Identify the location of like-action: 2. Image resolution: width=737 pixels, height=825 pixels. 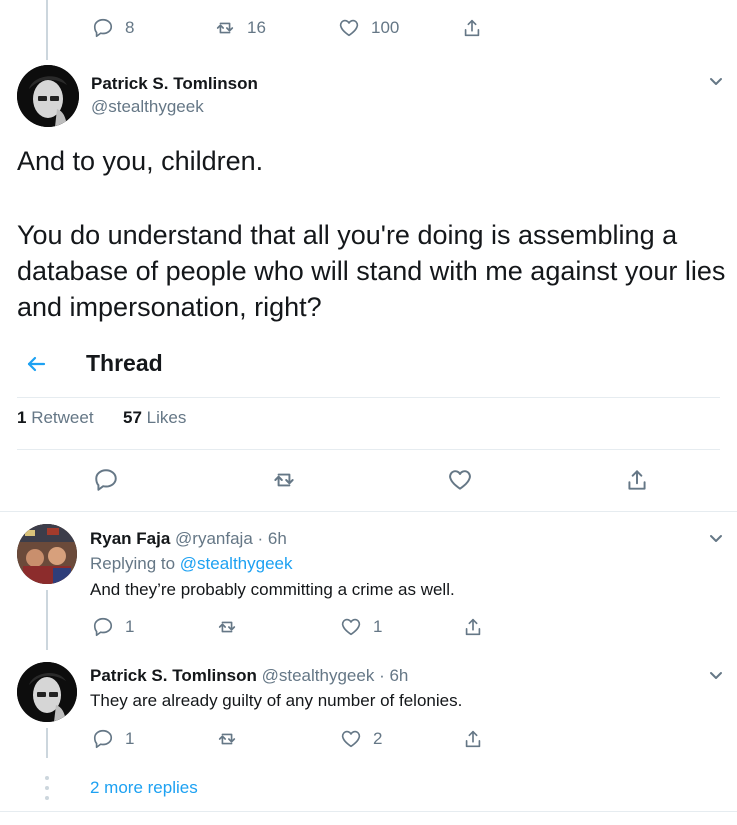
(361, 739).